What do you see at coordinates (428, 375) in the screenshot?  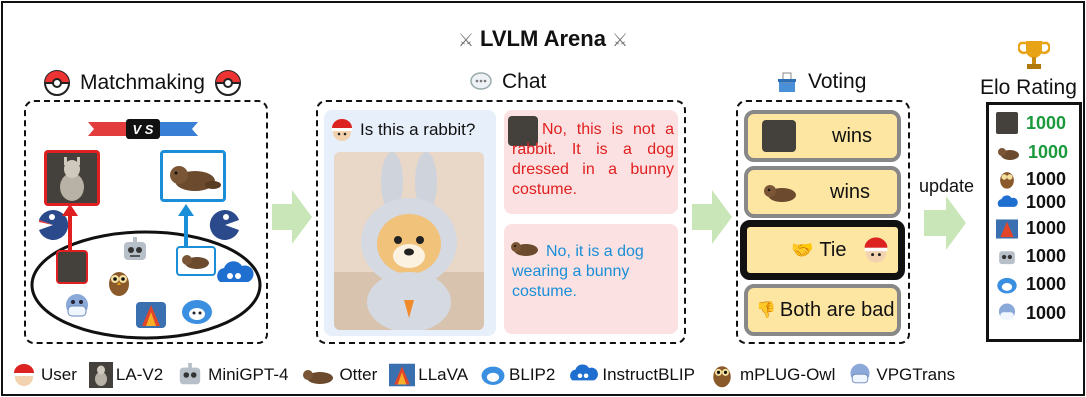 I see `legend-item: LLaVA` at bounding box center [428, 375].